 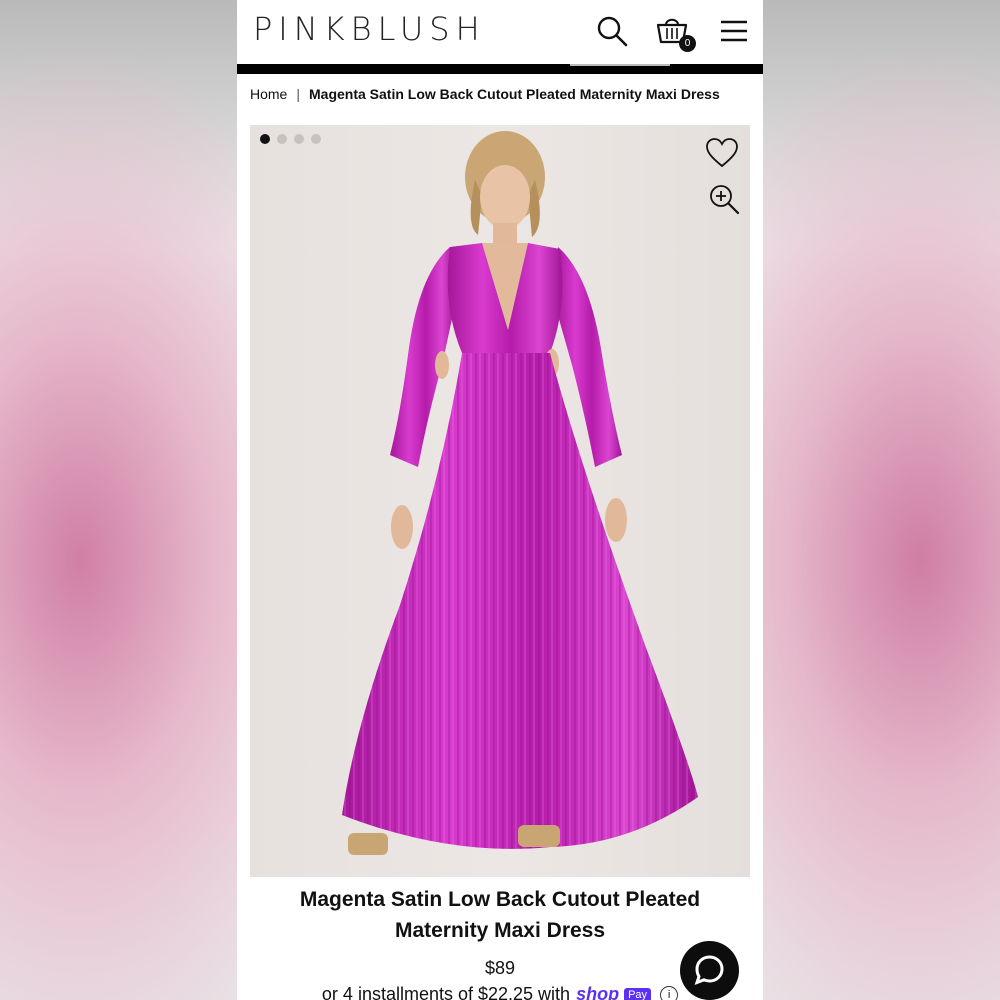 What do you see at coordinates (724, 199) in the screenshot?
I see `zoom-in-icon` at bounding box center [724, 199].